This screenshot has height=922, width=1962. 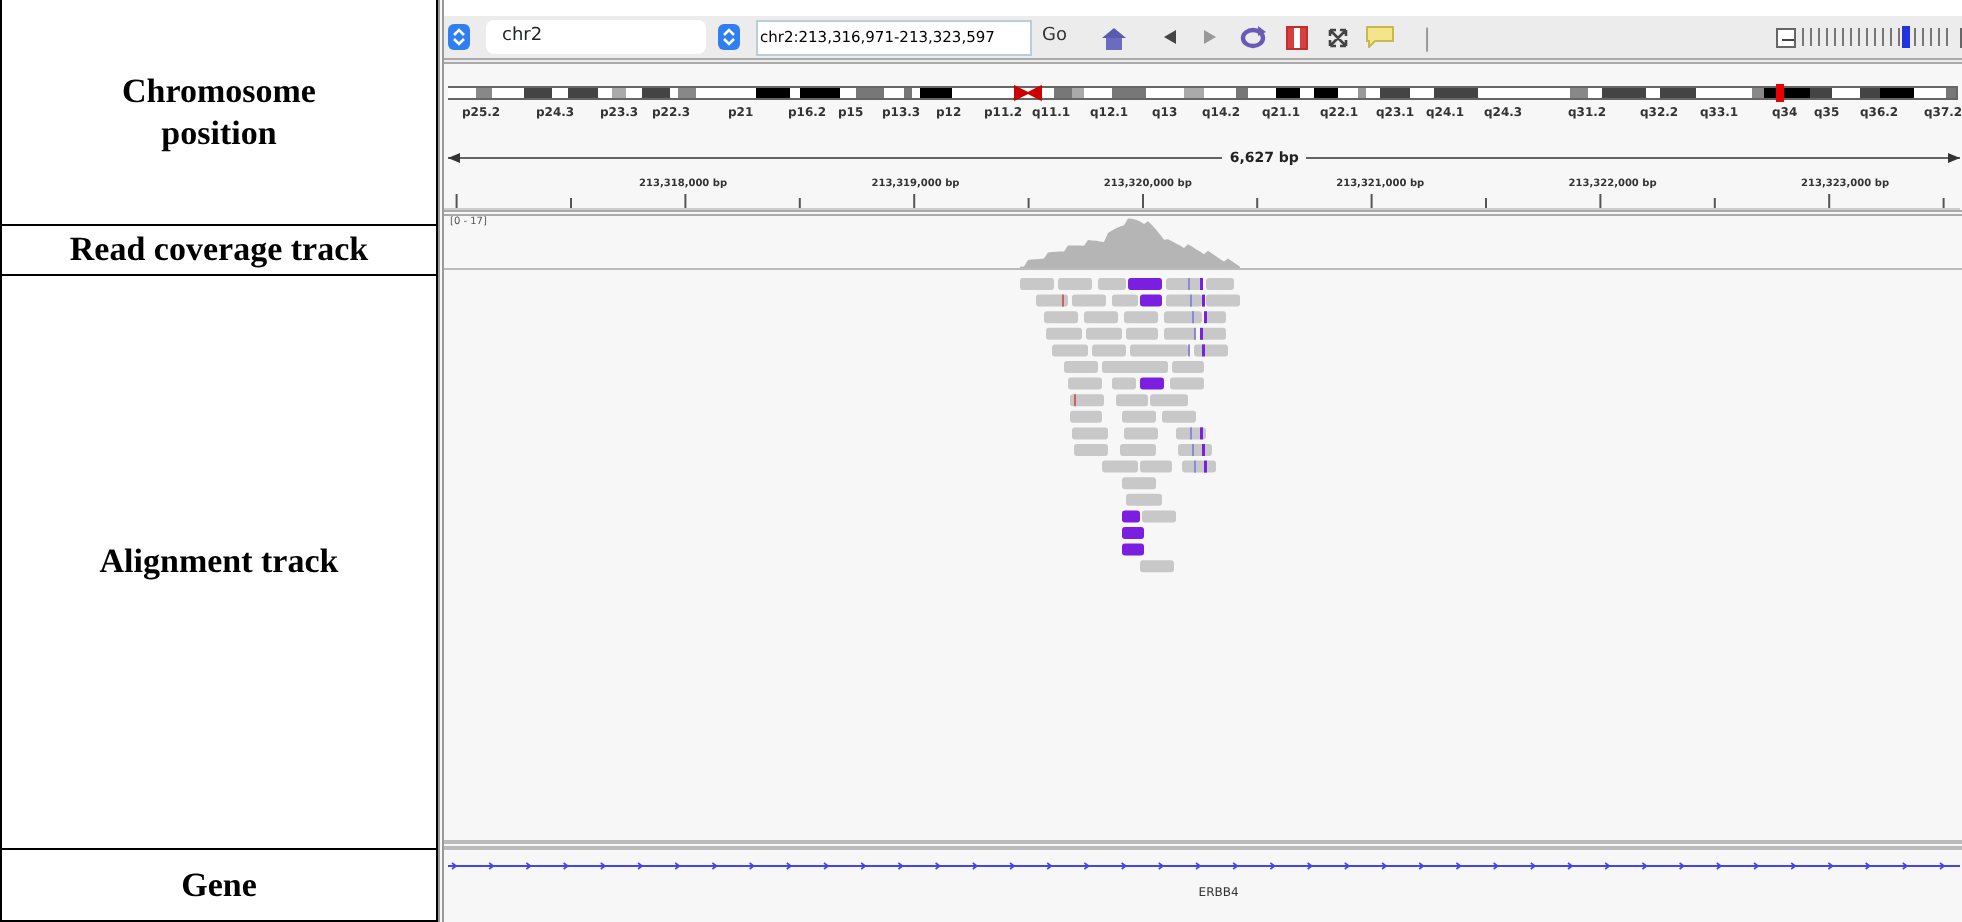 What do you see at coordinates (219, 885) in the screenshot?
I see `row-label: Gene` at bounding box center [219, 885].